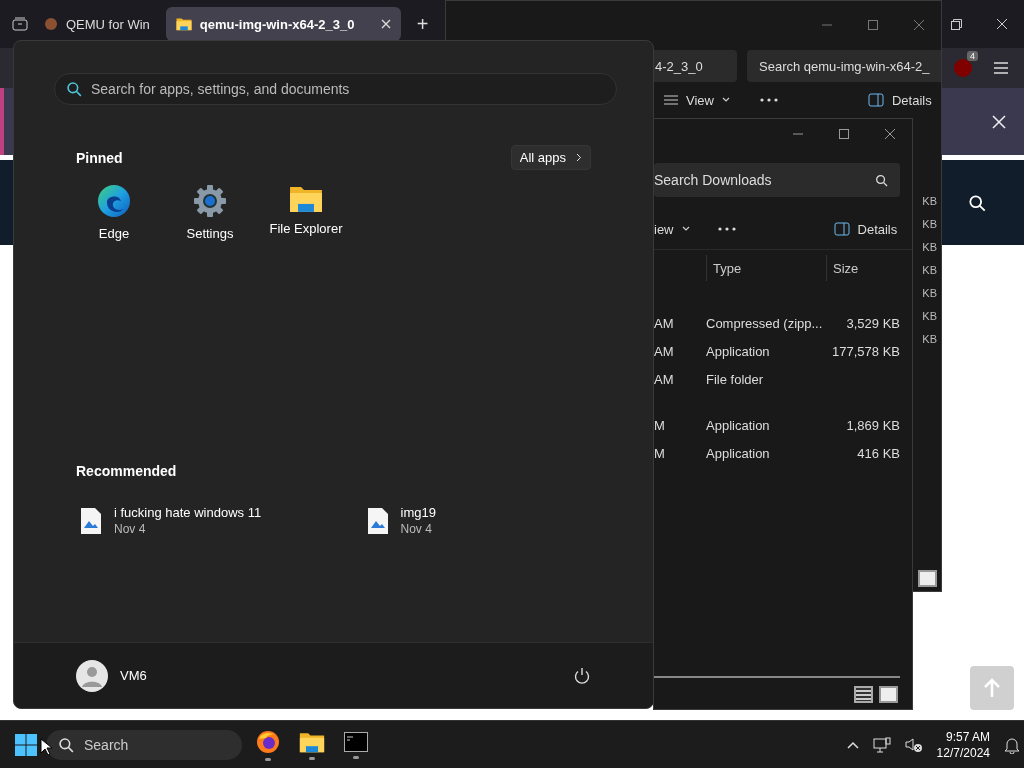 The height and width of the screenshot is (768, 1024). I want to click on browser-tab: qemu-img-win-x64-2_3_0, so click(283, 24).